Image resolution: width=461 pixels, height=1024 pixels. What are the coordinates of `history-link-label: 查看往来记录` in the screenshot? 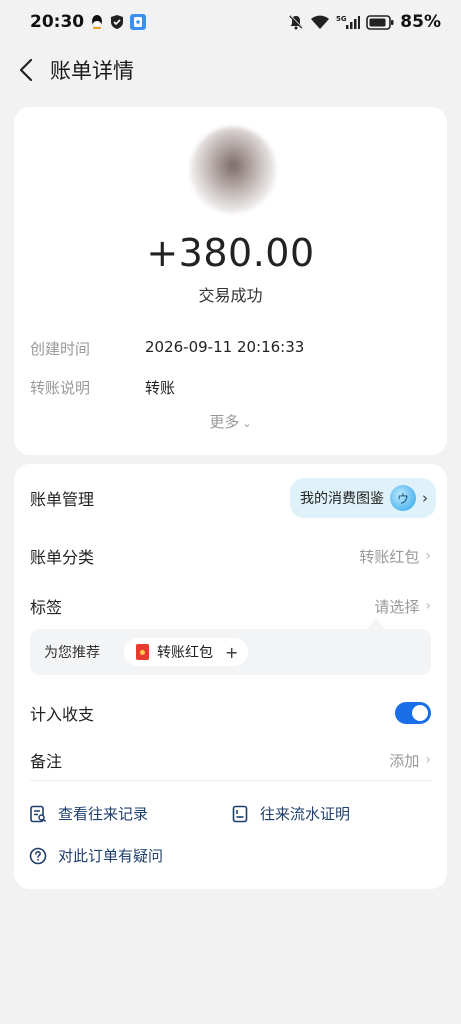 It's located at (103, 814).